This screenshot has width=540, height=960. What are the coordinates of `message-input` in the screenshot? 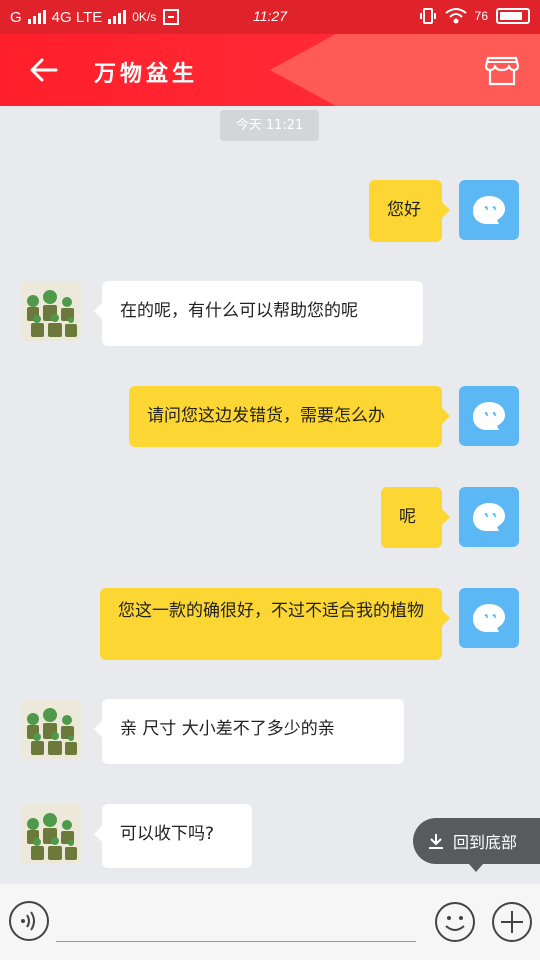 It's located at (236, 918).